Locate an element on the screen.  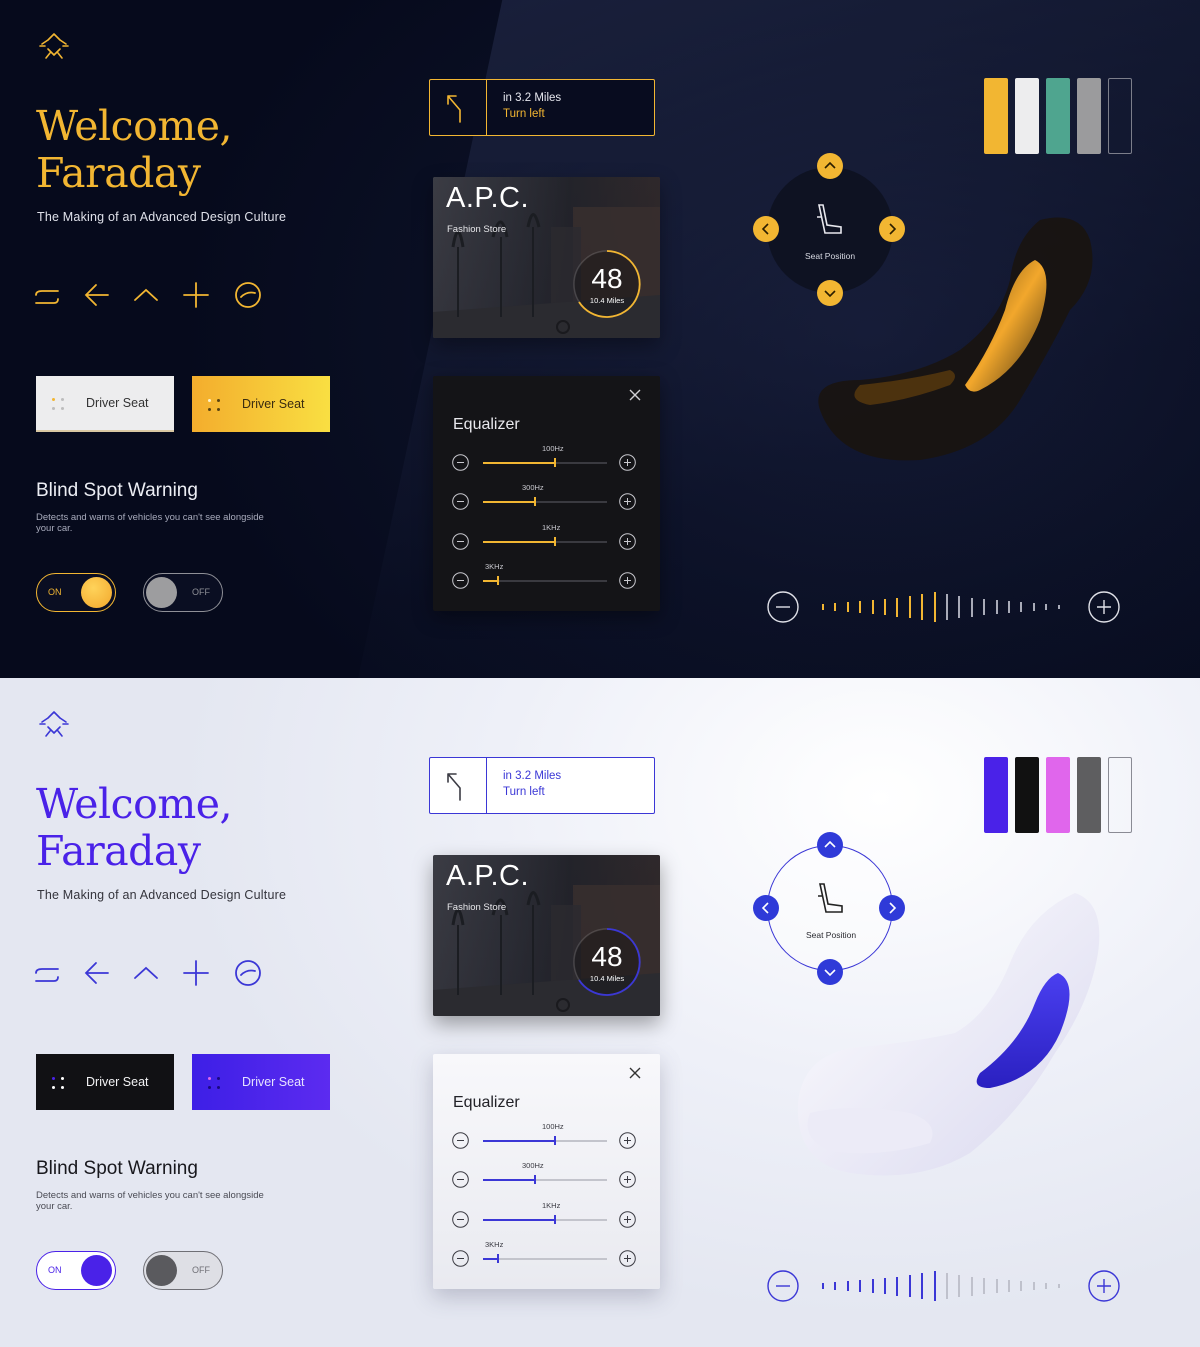
turn-left-arrow-icon is located at coordinates (454, 109).